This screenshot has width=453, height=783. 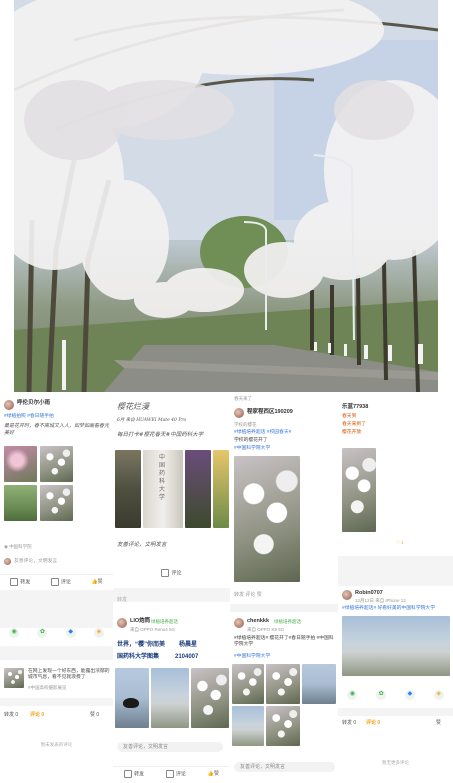 I want to click on empty-comments: 暂未发表的评论, so click(x=56, y=744).